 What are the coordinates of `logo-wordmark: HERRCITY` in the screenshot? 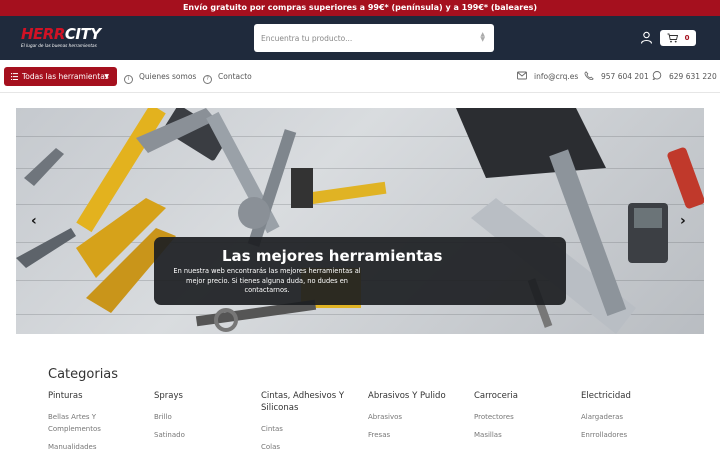 It's located at (61, 34).